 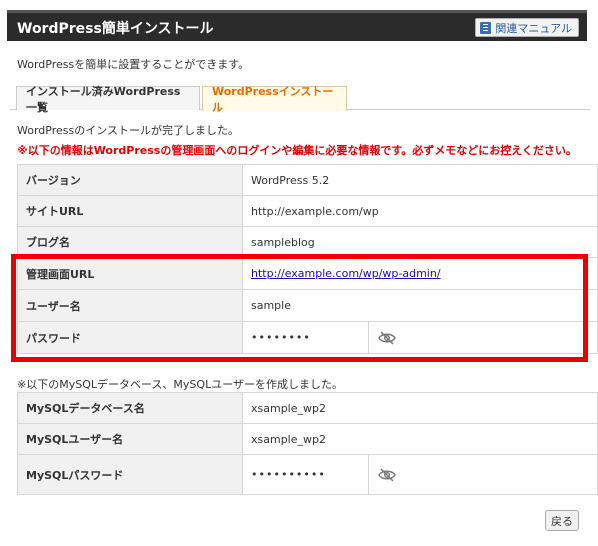 I want to click on row-label: ブログ名, so click(x=130, y=242).